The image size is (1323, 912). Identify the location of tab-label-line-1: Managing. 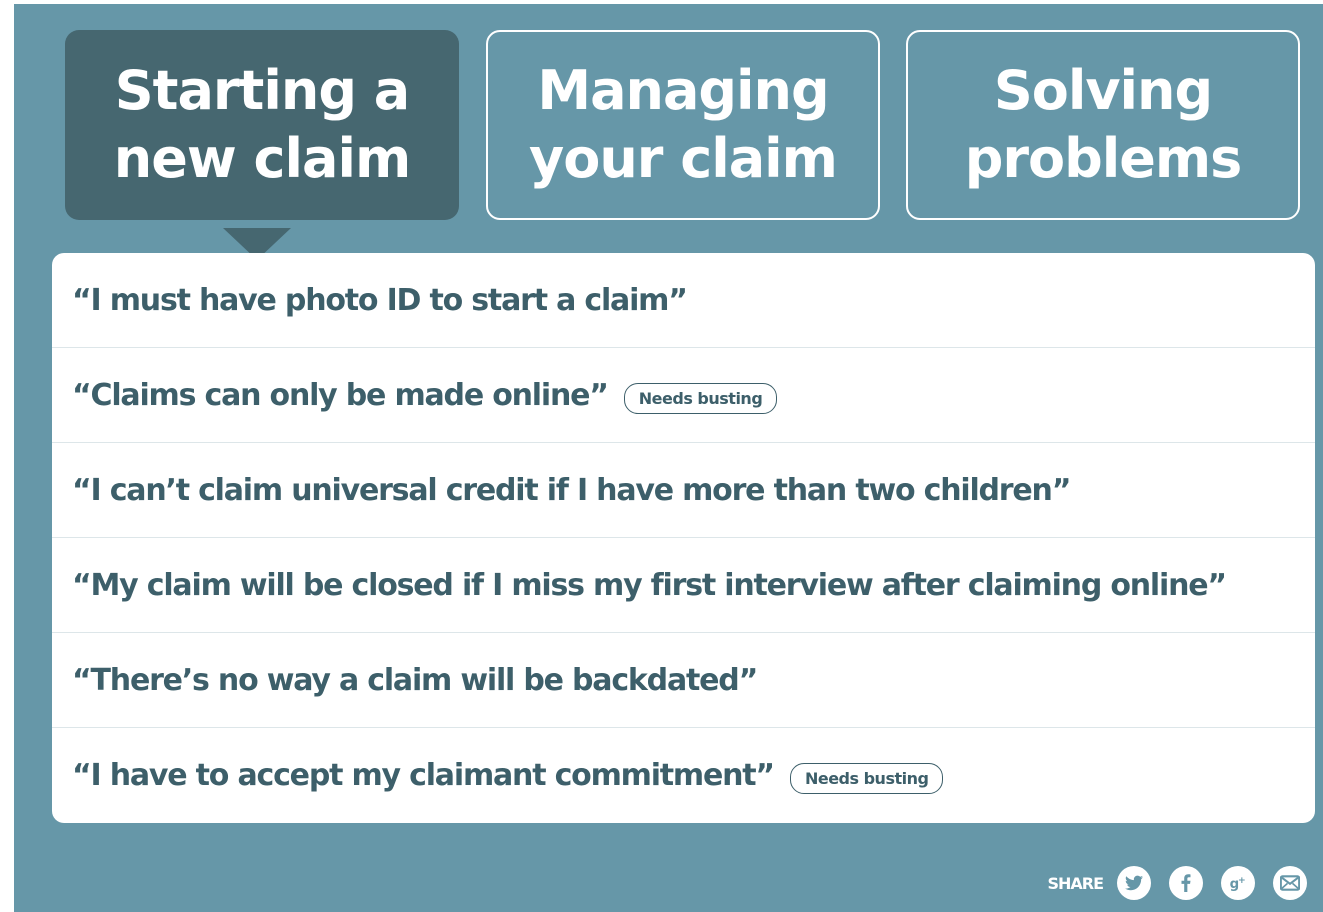
(683, 90).